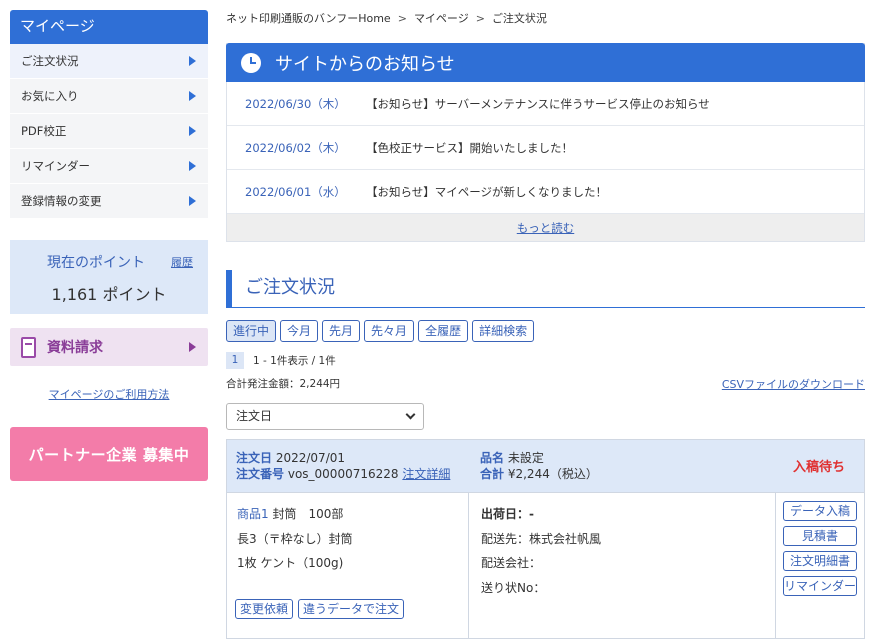 This screenshot has width=875, height=643. Describe the element at coordinates (264, 609) in the screenshot. I see `change-request-button: 変更依頼` at that location.